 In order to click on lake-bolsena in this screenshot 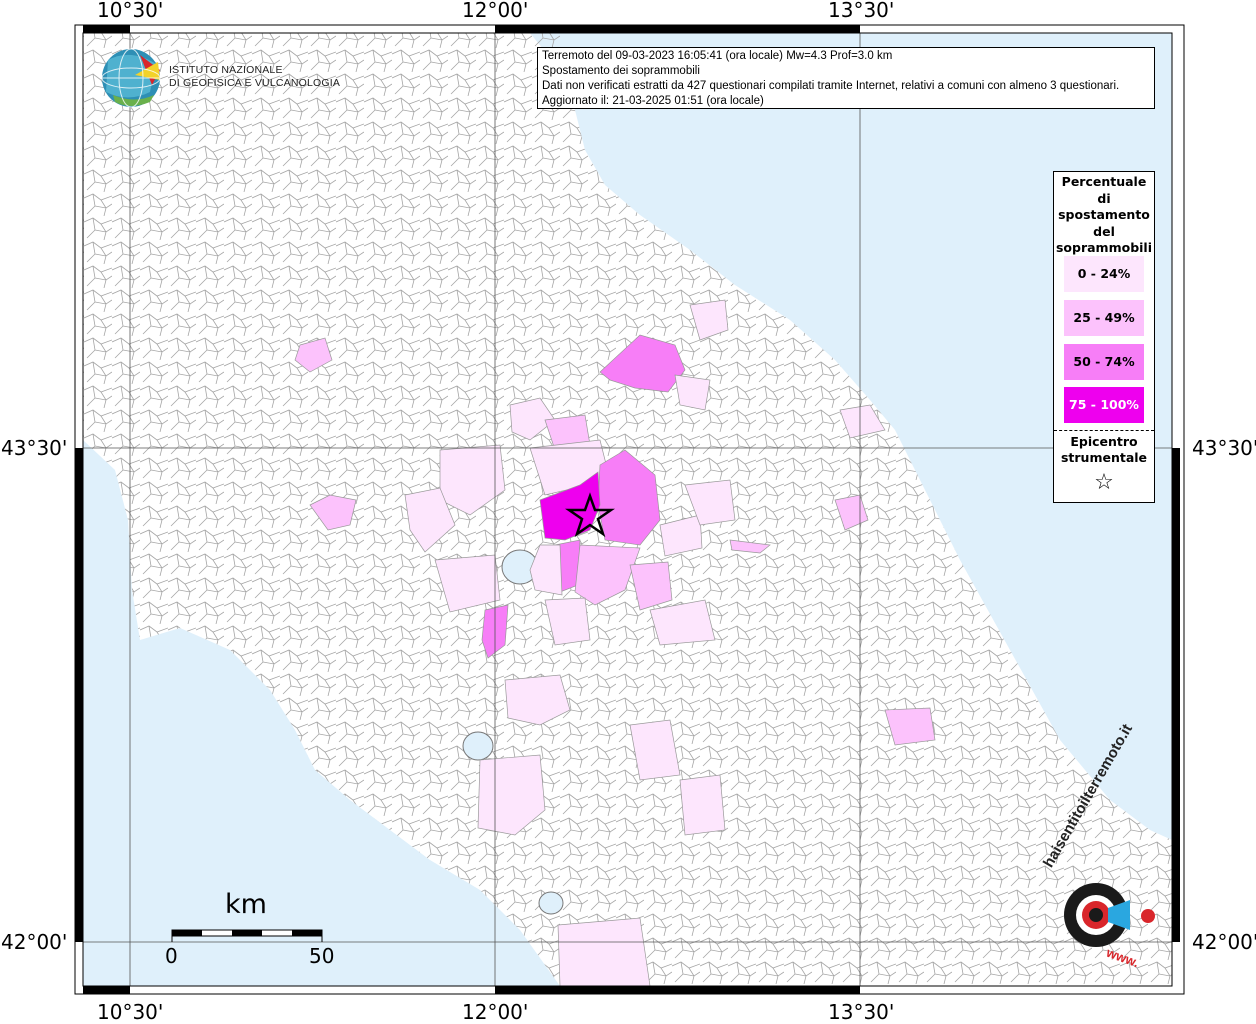, I will do `click(478, 746)`.